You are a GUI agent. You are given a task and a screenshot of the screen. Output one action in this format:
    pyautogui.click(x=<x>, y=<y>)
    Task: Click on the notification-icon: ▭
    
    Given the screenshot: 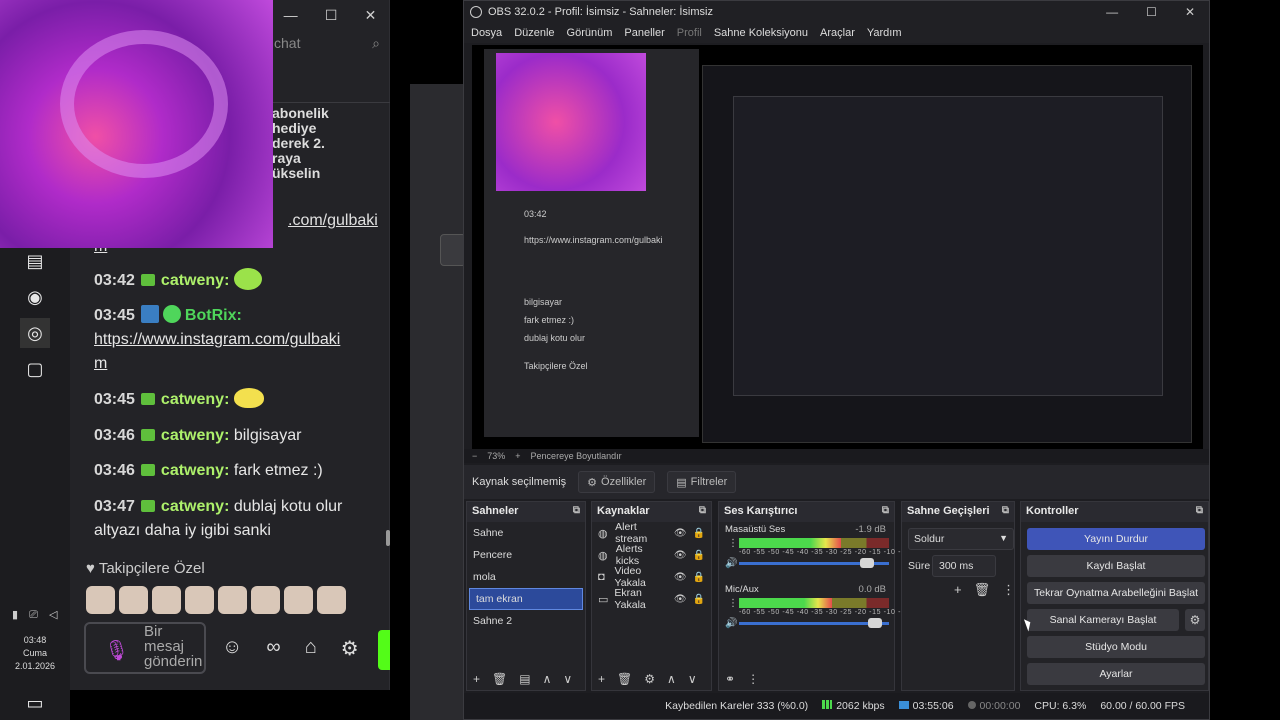 What is the action you would take?
    pyautogui.click(x=35, y=703)
    